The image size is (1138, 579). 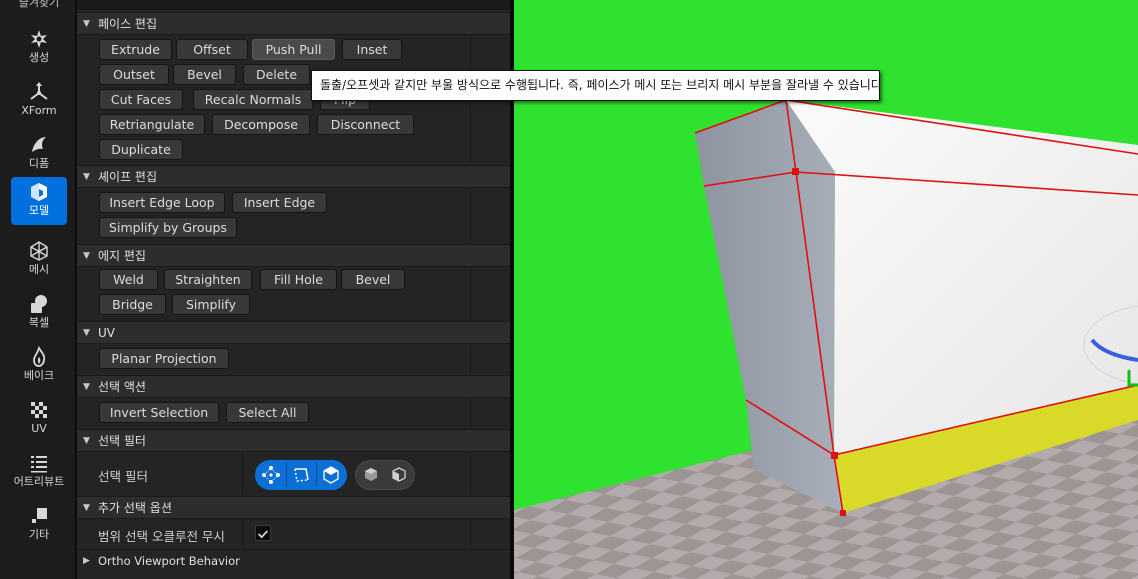 What do you see at coordinates (293, 507) in the screenshot?
I see `section-extra-selection-options: ▼ 추가 선택 옵션` at bounding box center [293, 507].